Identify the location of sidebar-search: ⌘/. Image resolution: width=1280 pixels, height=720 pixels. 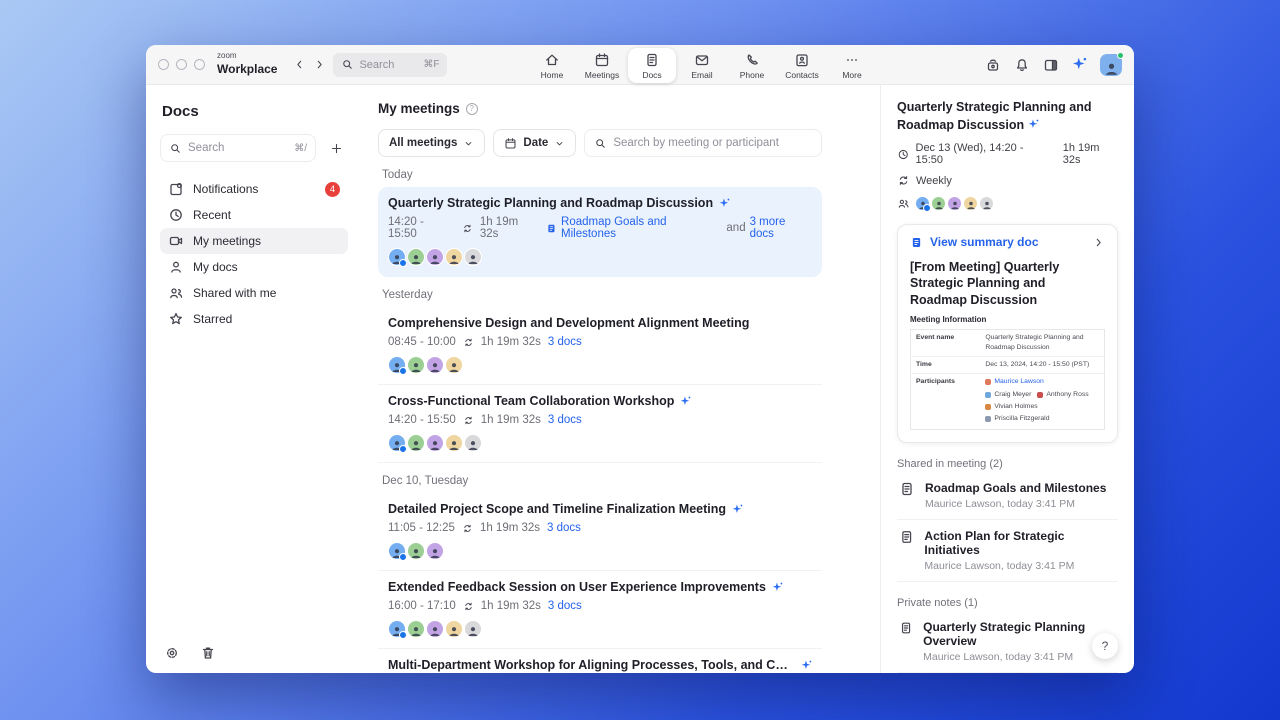
(238, 148).